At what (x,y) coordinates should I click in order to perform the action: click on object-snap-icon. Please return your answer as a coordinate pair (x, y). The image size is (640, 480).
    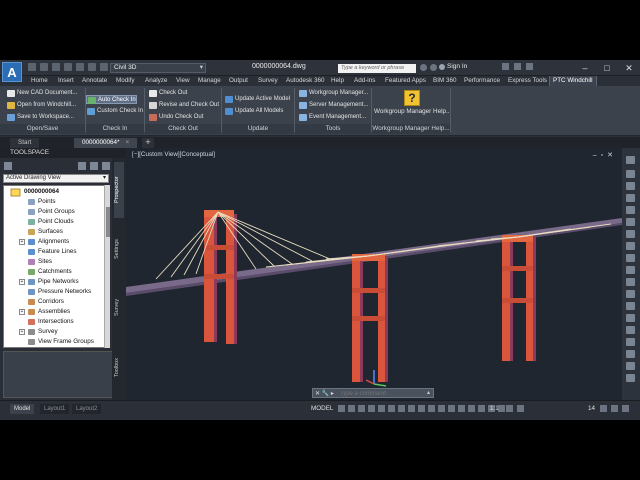
    Looking at the image, I should click on (401, 408).